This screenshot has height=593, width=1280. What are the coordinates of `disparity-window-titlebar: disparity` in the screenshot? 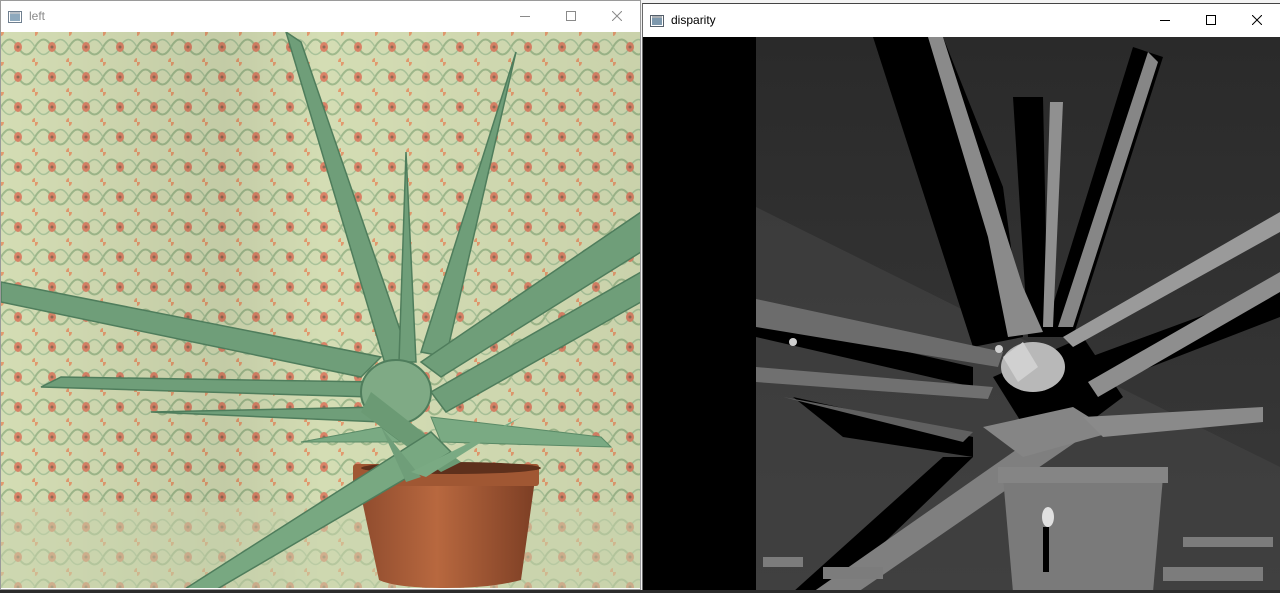 It's located at (961, 19).